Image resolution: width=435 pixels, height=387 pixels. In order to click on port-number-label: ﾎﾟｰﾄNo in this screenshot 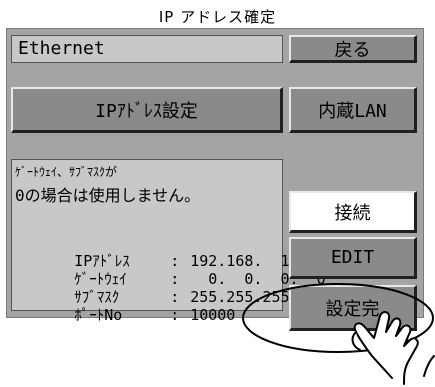, I will do `click(98, 315)`.